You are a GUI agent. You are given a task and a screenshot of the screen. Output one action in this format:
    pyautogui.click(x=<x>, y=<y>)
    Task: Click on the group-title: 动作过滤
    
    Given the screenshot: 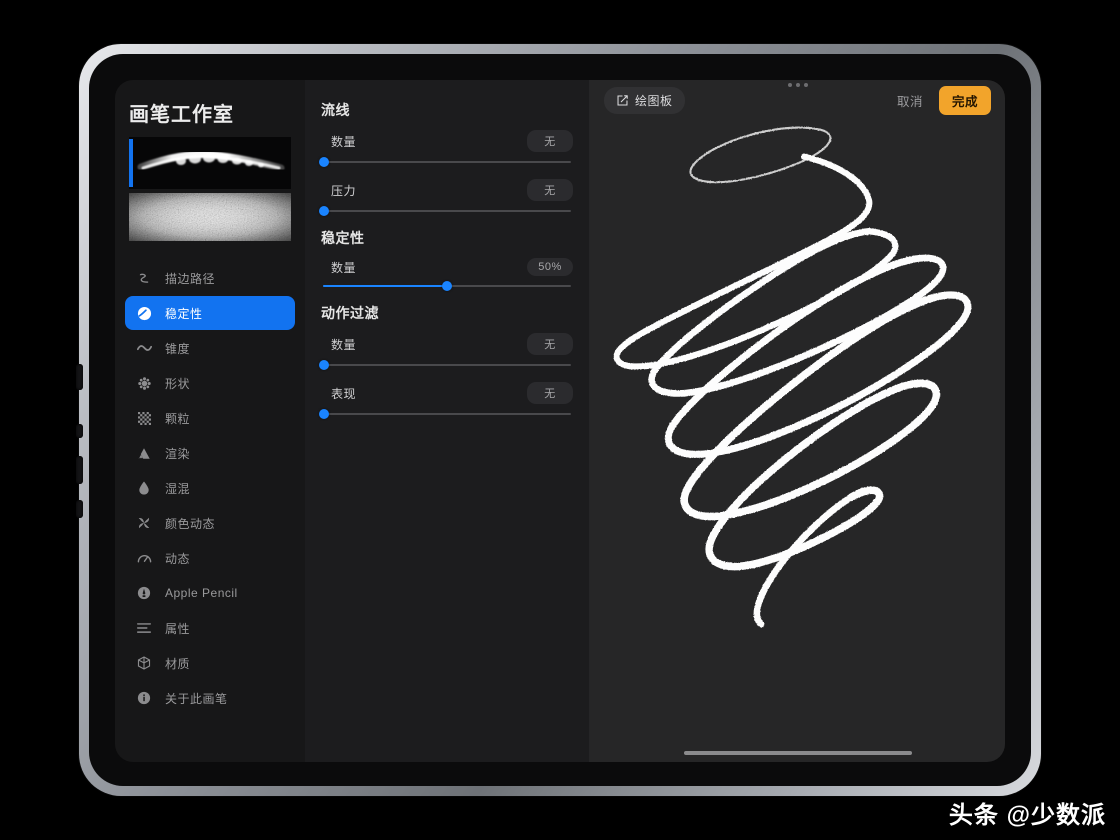 What is the action you would take?
    pyautogui.click(x=350, y=313)
    